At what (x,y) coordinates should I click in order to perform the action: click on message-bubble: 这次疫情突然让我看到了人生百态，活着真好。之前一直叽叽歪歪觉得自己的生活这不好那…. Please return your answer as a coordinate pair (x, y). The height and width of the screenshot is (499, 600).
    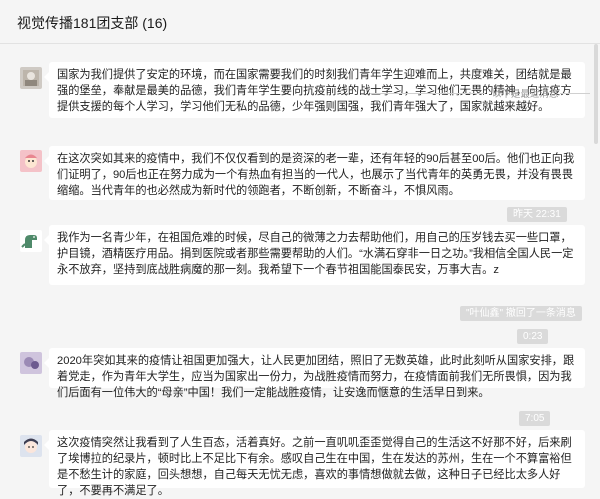
    Looking at the image, I should click on (314, 463).